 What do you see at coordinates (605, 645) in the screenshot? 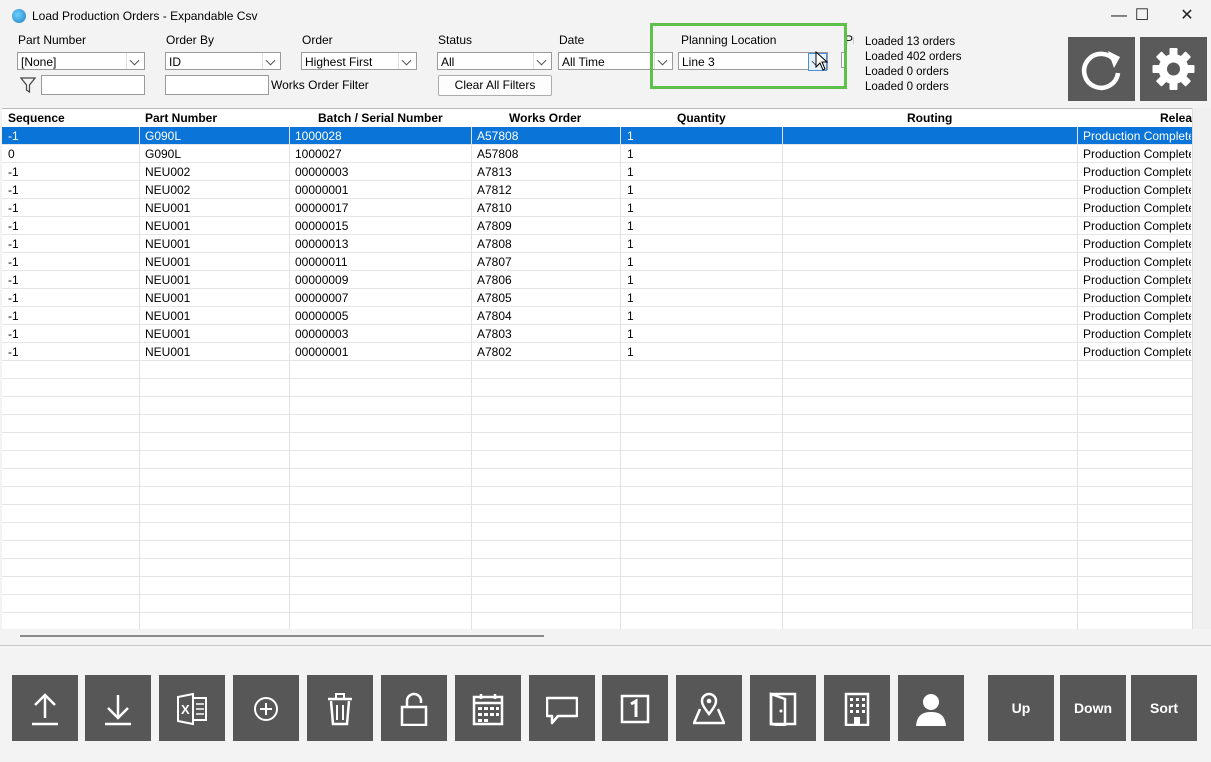
I see `divider` at bounding box center [605, 645].